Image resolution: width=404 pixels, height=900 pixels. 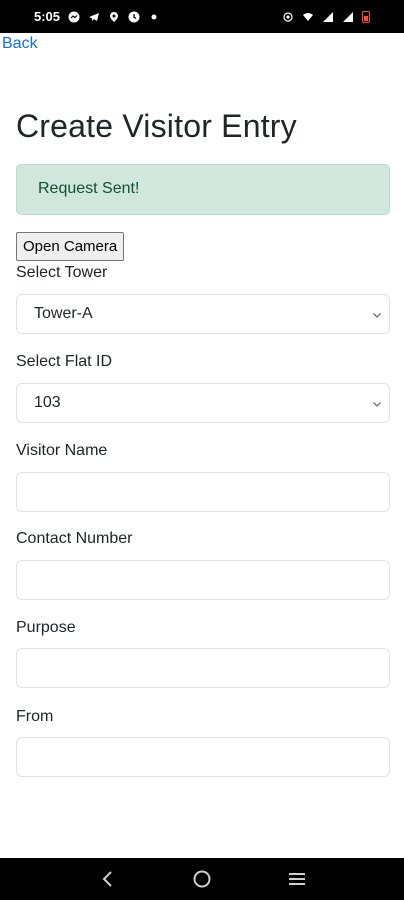 I want to click on open-camera-button: Open Camera, so click(x=70, y=246).